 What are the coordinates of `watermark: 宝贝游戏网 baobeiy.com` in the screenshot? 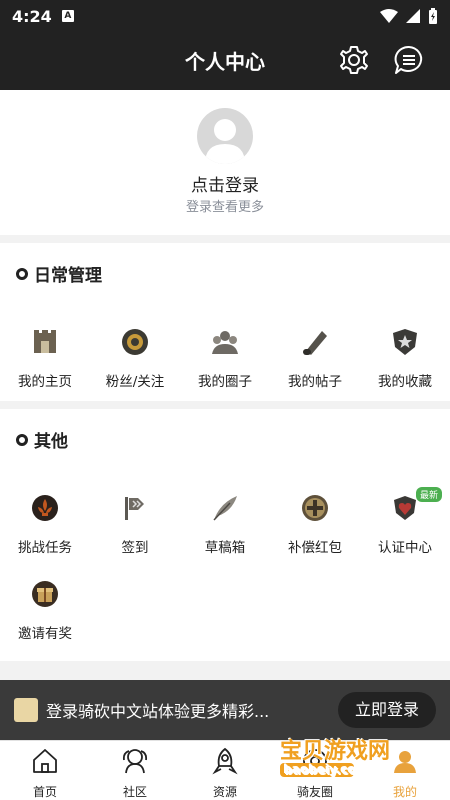 It's located at (335, 755).